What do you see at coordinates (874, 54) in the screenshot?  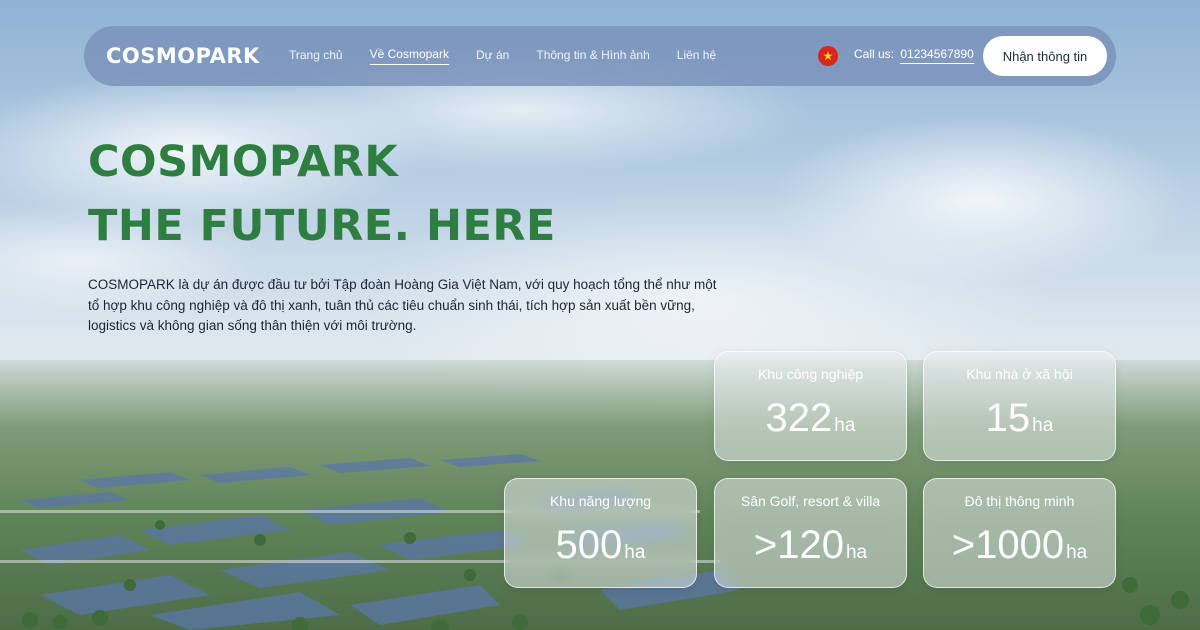 I see `call-label: Call us:` at bounding box center [874, 54].